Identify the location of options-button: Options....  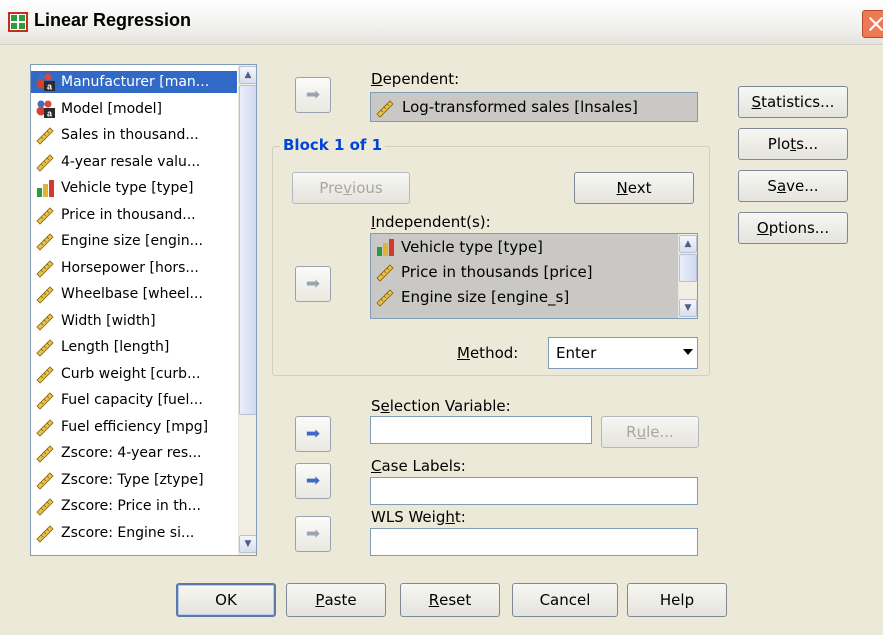
(793, 228).